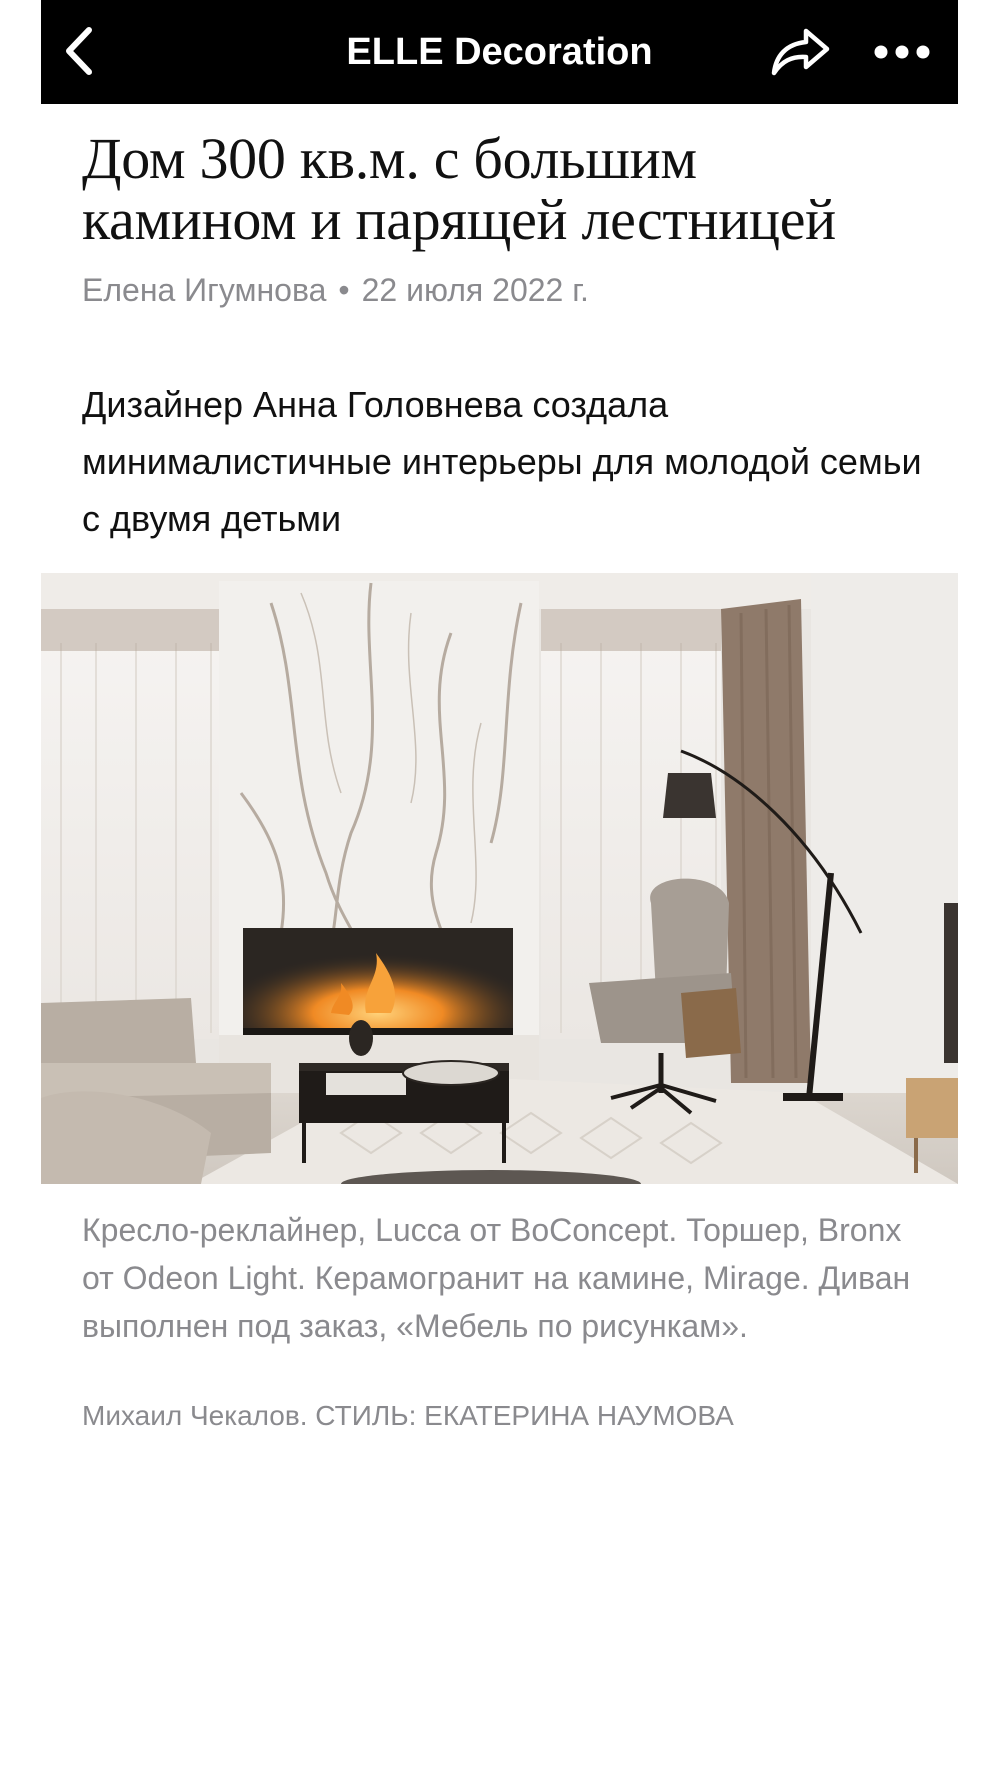 This screenshot has height=1777, width=1000. I want to click on more-dots-icon, so click(902, 52).